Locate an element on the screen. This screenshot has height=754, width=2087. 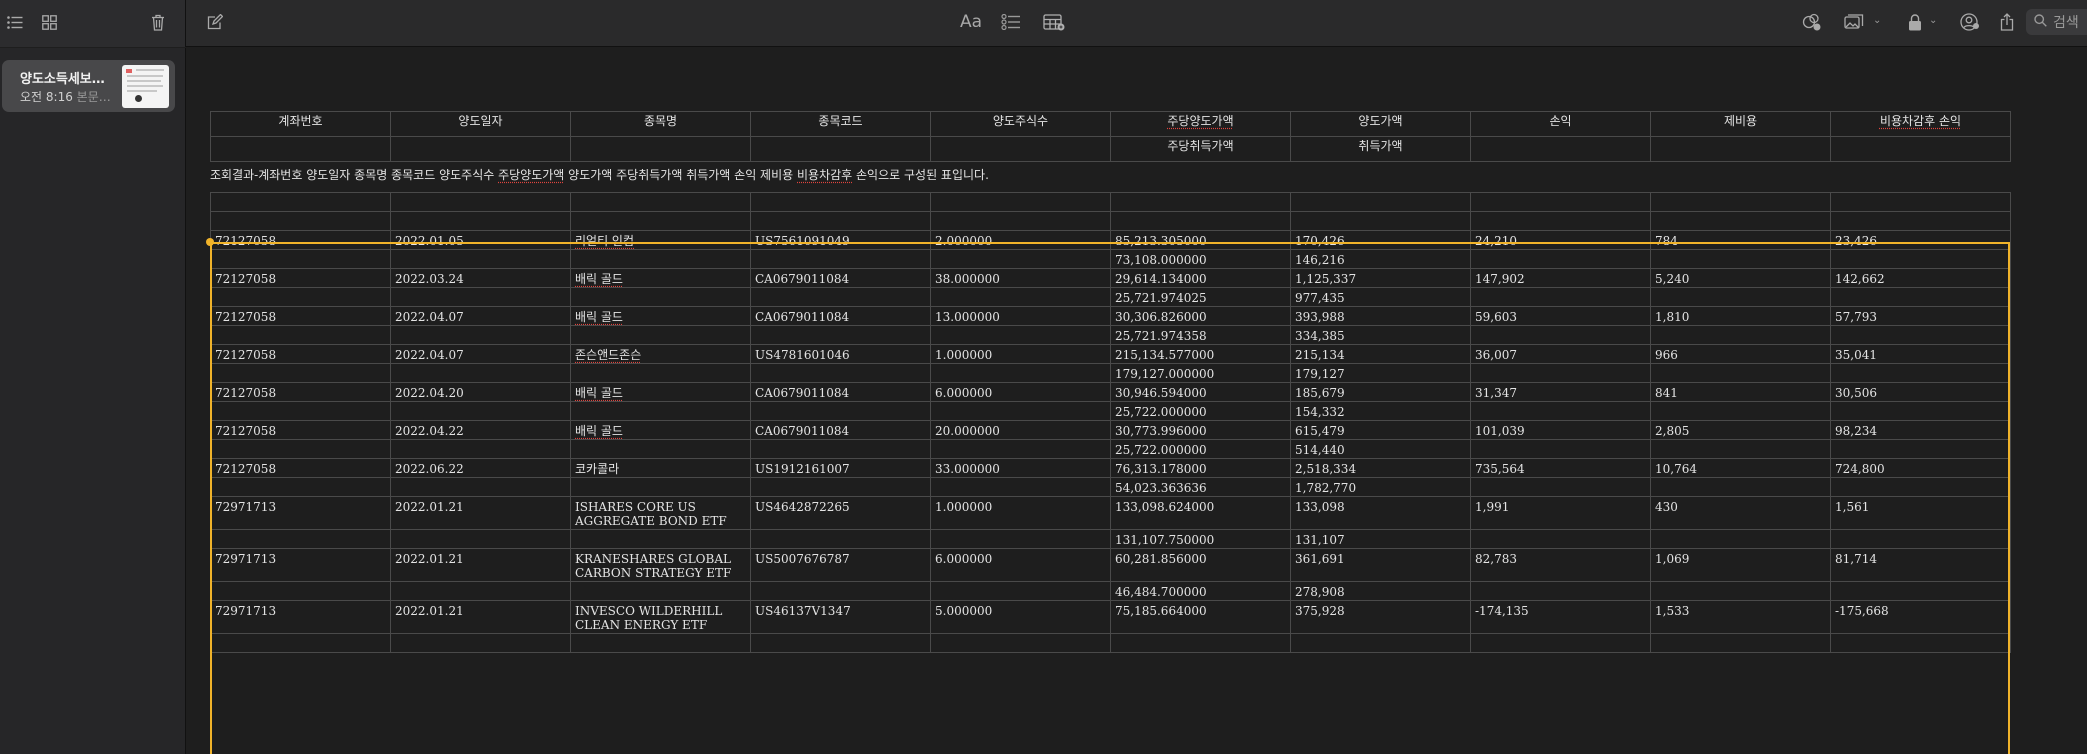
table-cell: 38.000000 is located at coordinates (1021, 278).